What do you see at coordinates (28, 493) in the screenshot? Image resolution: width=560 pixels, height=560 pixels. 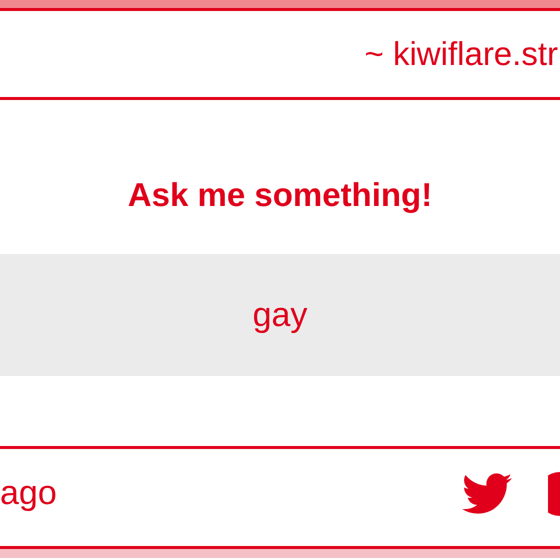 I see `timestamp: ago` at bounding box center [28, 493].